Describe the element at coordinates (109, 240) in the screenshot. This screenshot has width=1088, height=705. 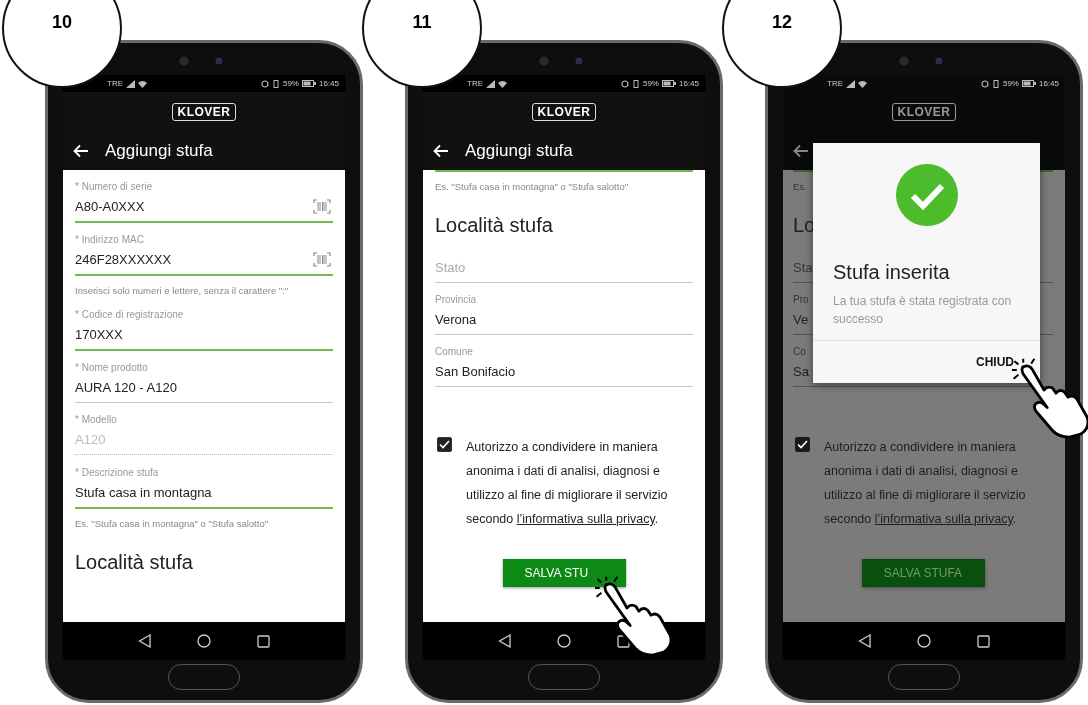
I see `field-label: * Indirizzo MAC` at that location.